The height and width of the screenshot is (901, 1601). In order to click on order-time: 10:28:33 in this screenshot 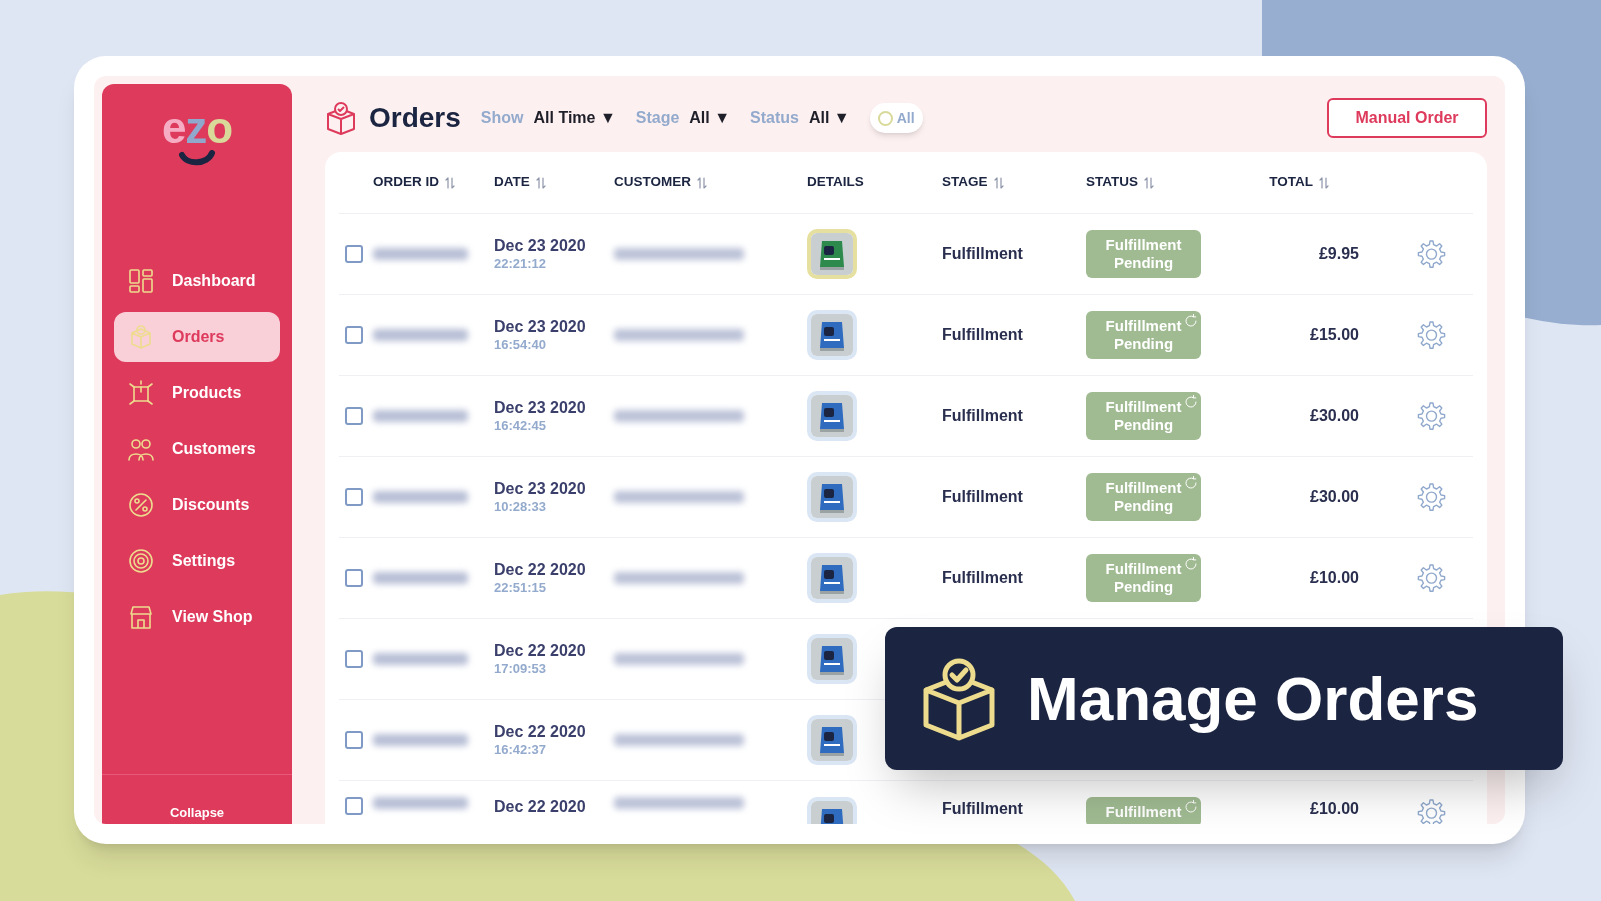, I will do `click(521, 507)`.